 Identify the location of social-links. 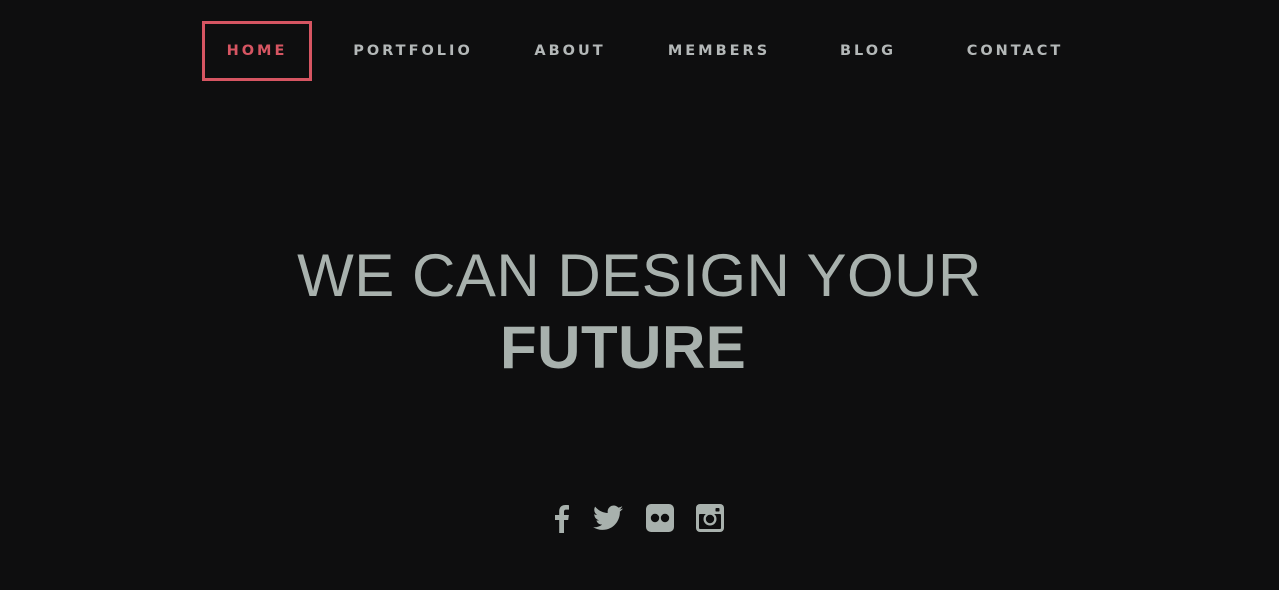
(639, 520).